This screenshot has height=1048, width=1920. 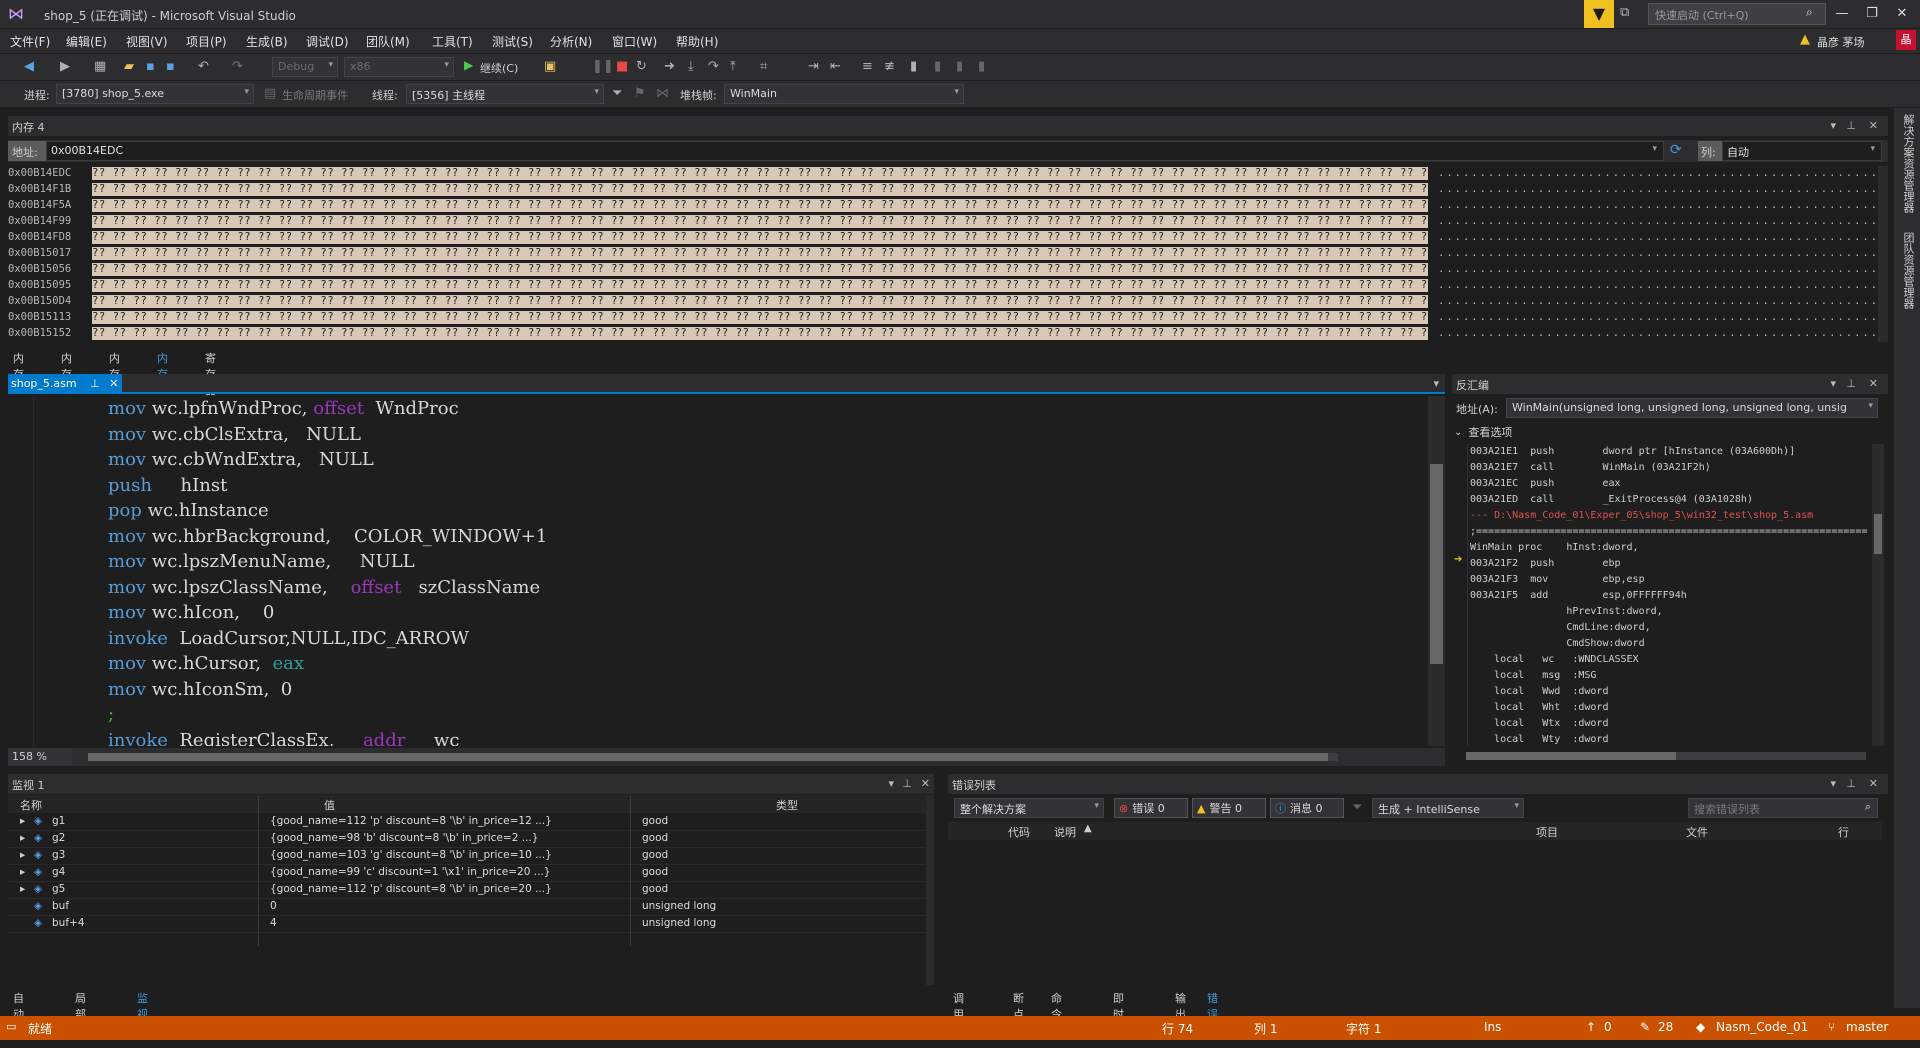 What do you see at coordinates (1065, 832) in the screenshot?
I see `error-col-description: 说明` at bounding box center [1065, 832].